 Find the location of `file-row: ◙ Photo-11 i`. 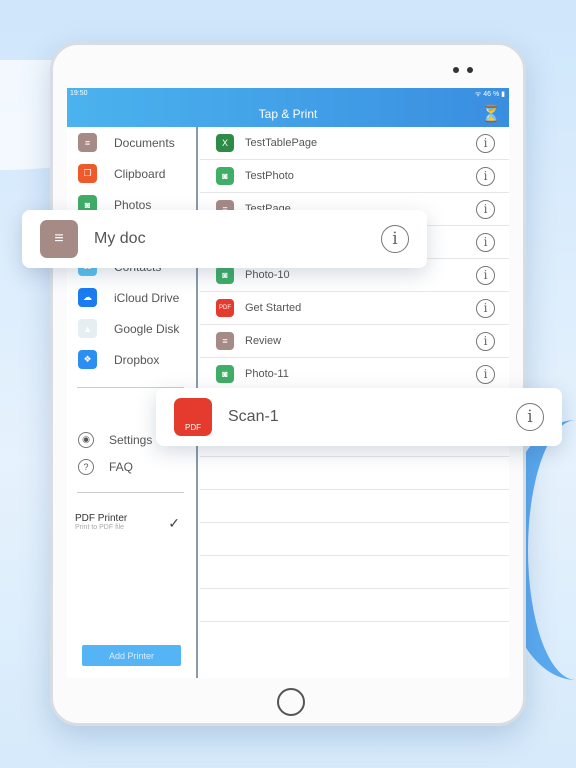

file-row: ◙ Photo-11 i is located at coordinates (354, 374).